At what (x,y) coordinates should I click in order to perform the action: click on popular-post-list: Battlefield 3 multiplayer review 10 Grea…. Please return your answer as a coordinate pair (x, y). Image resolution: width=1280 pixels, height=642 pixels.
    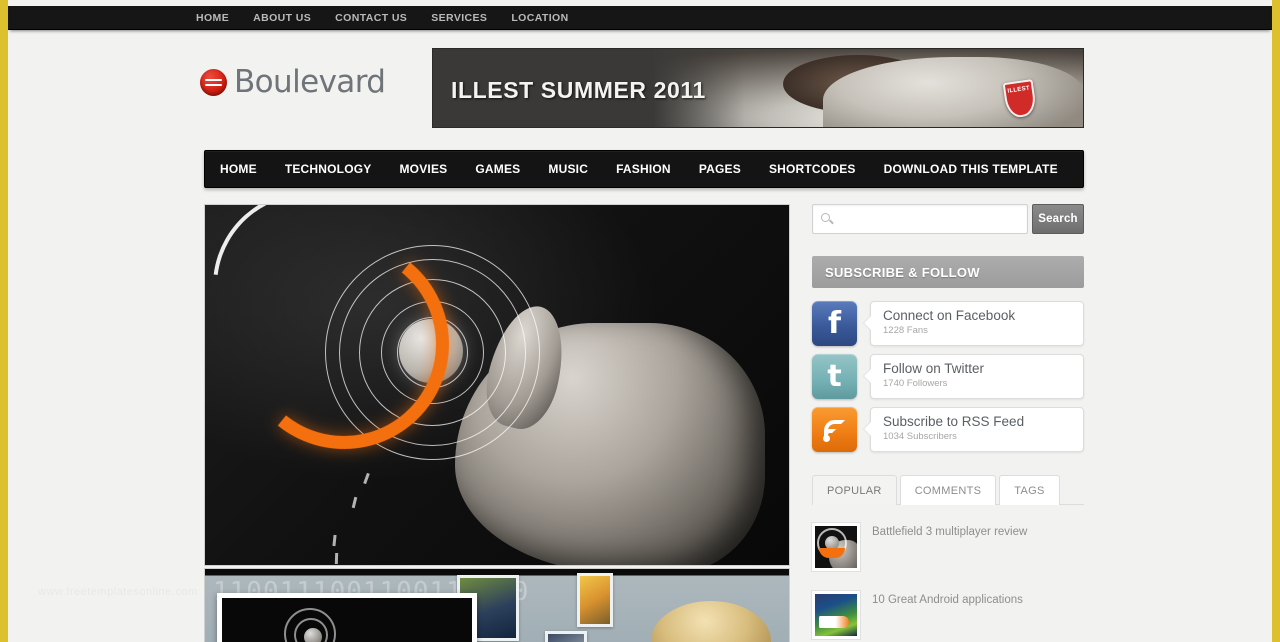
    Looking at the image, I should click on (948, 579).